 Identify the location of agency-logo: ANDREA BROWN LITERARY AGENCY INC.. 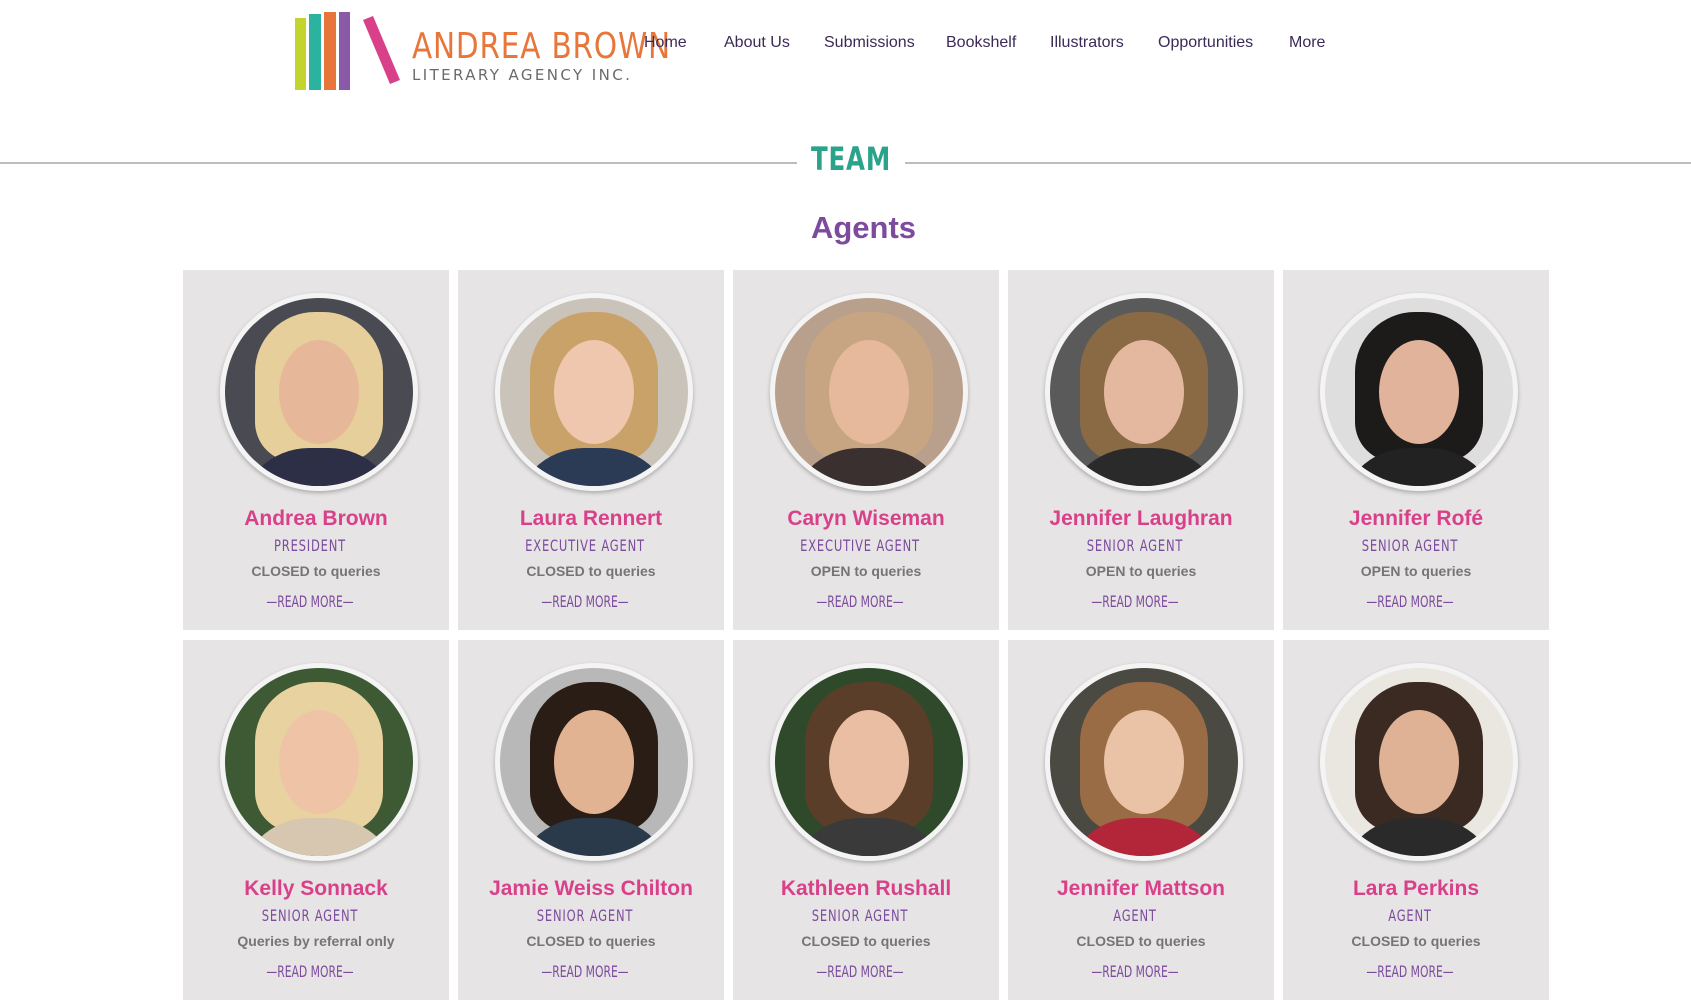
(482, 52).